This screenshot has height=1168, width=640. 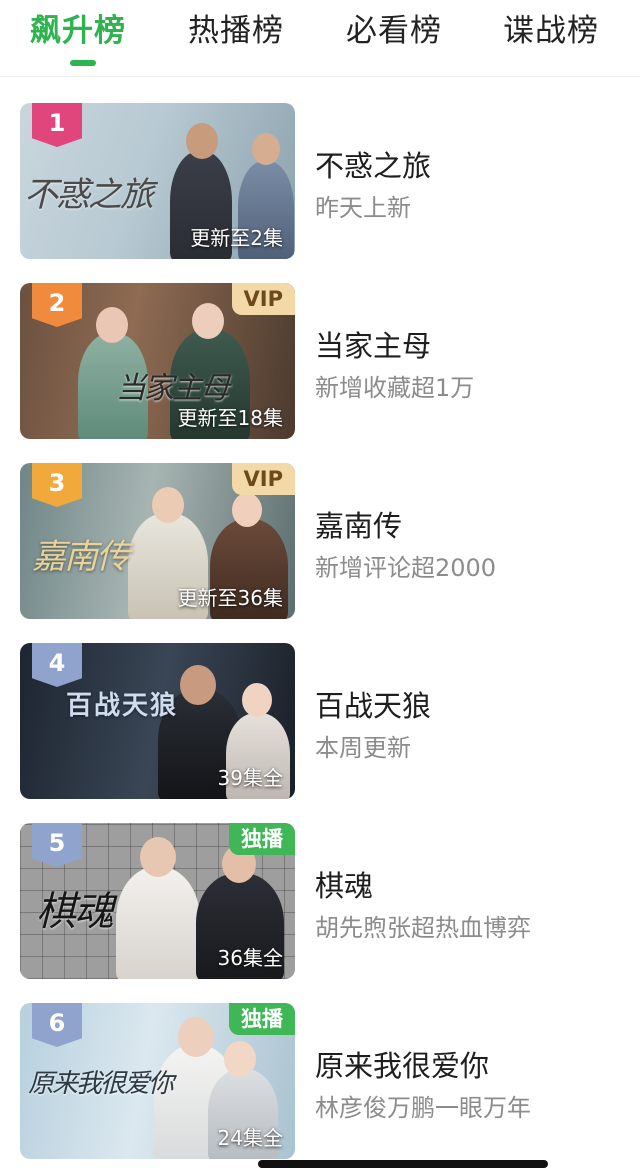 I want to click on rank-badge: 1, so click(x=57, y=125).